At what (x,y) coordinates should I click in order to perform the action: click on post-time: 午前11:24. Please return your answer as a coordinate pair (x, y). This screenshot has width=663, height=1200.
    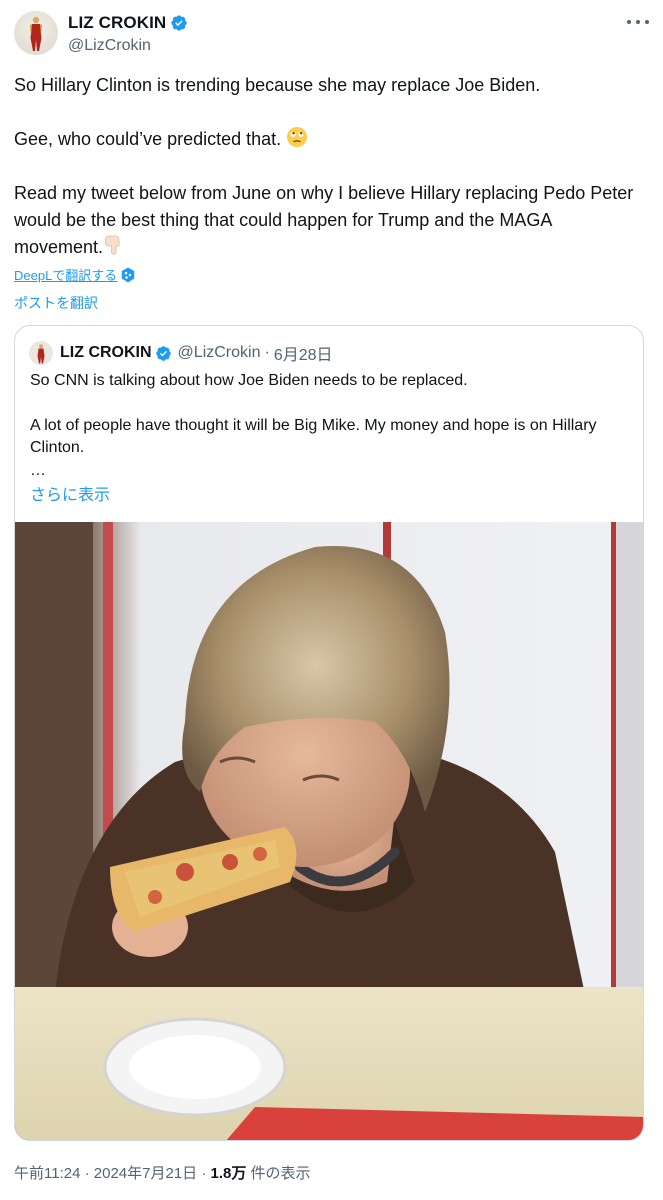
    Looking at the image, I should click on (47, 1173).